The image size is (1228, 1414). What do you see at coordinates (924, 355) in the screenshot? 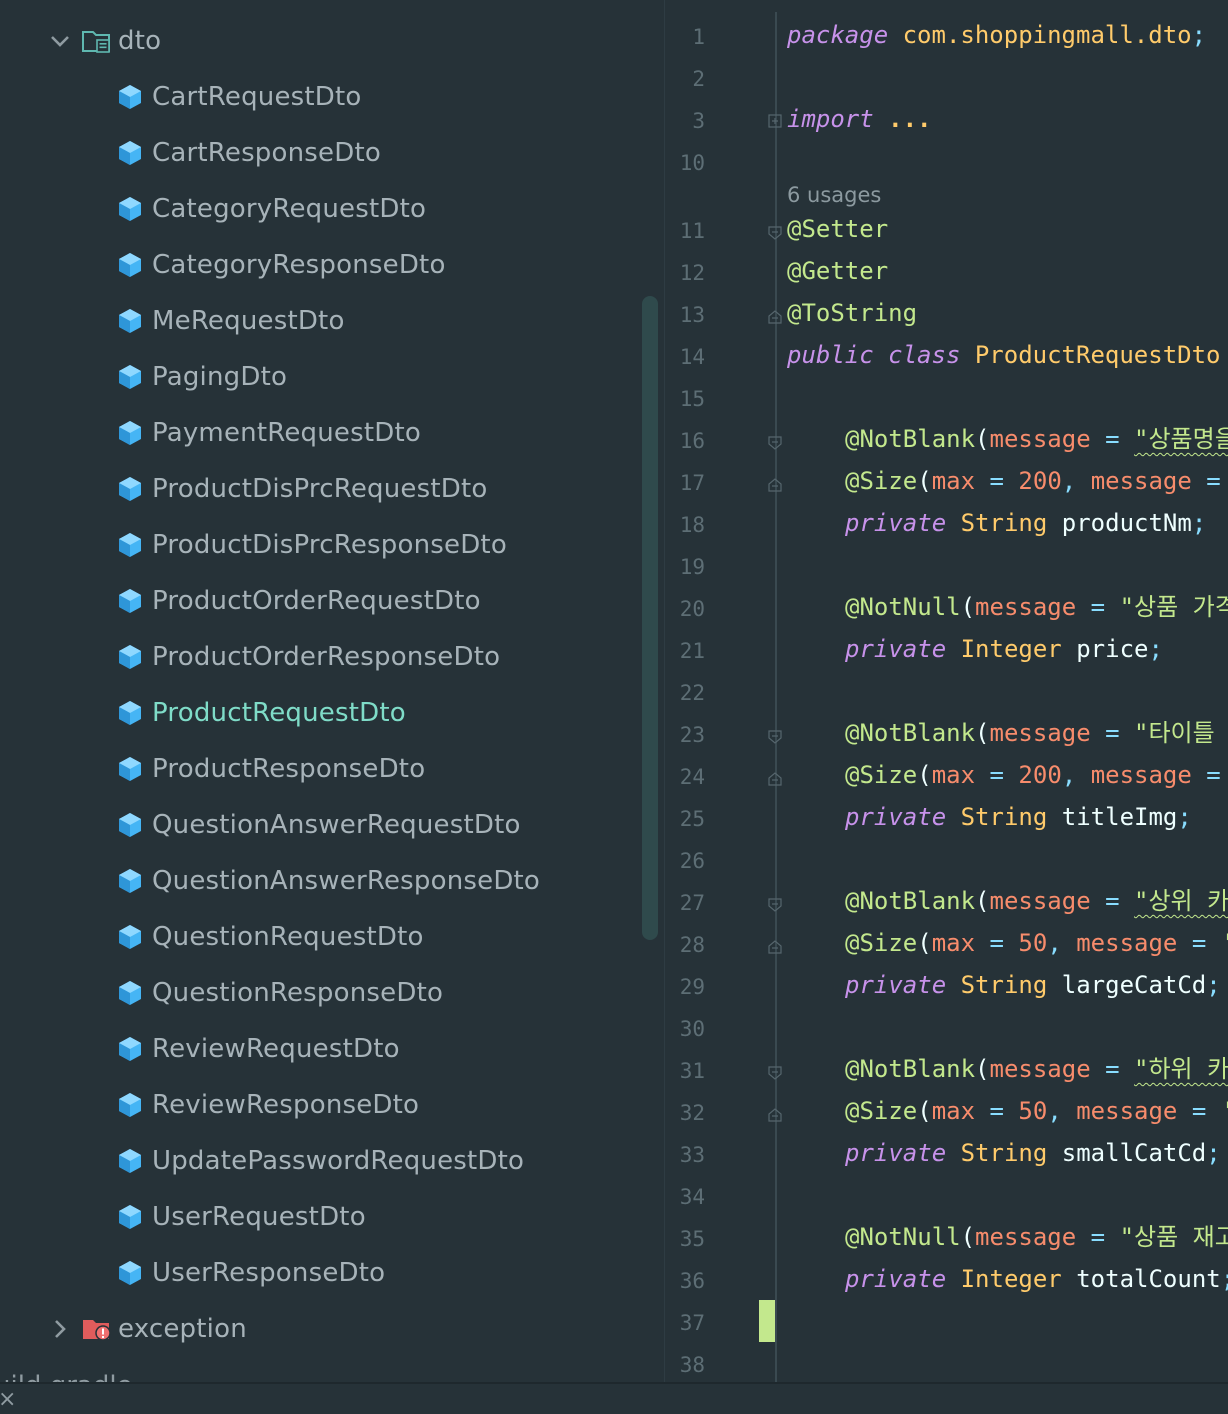
I see `token-keyword: class` at bounding box center [924, 355].